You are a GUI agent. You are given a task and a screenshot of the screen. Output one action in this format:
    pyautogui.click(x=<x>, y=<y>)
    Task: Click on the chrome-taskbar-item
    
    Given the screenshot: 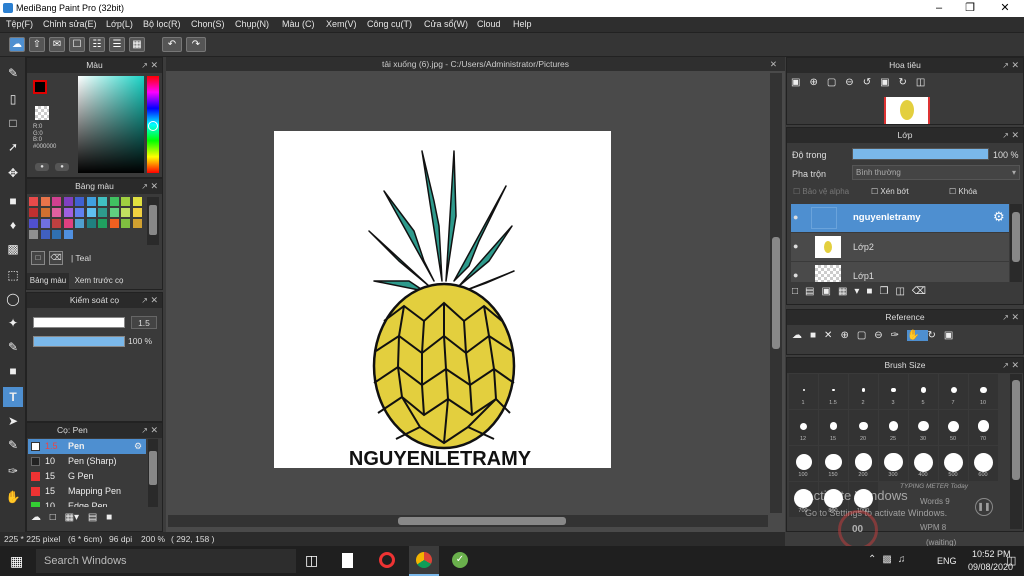 What is the action you would take?
    pyautogui.click(x=424, y=561)
    